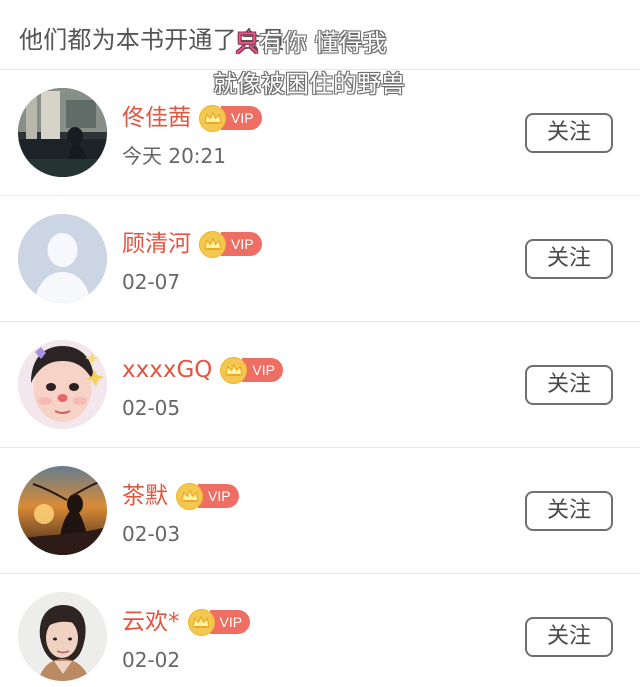 This screenshot has height=687, width=640. I want to click on member-name: 佟佳茜, so click(156, 118).